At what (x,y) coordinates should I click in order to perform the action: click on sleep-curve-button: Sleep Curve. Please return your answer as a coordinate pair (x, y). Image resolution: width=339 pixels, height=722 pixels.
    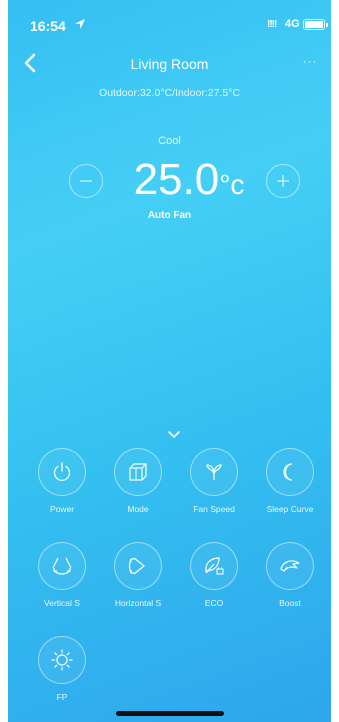
    Looking at the image, I should click on (290, 481).